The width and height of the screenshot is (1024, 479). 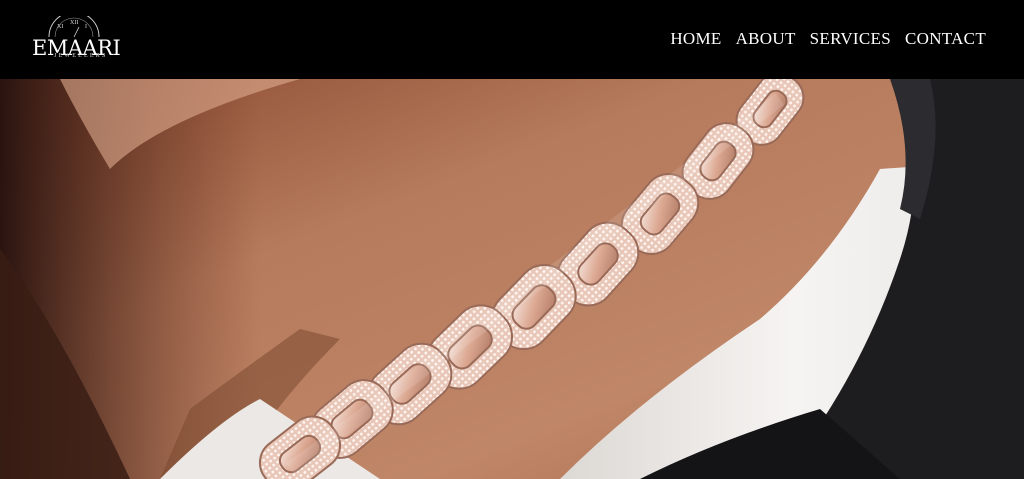 I want to click on svg-text: XI, so click(x=60, y=27).